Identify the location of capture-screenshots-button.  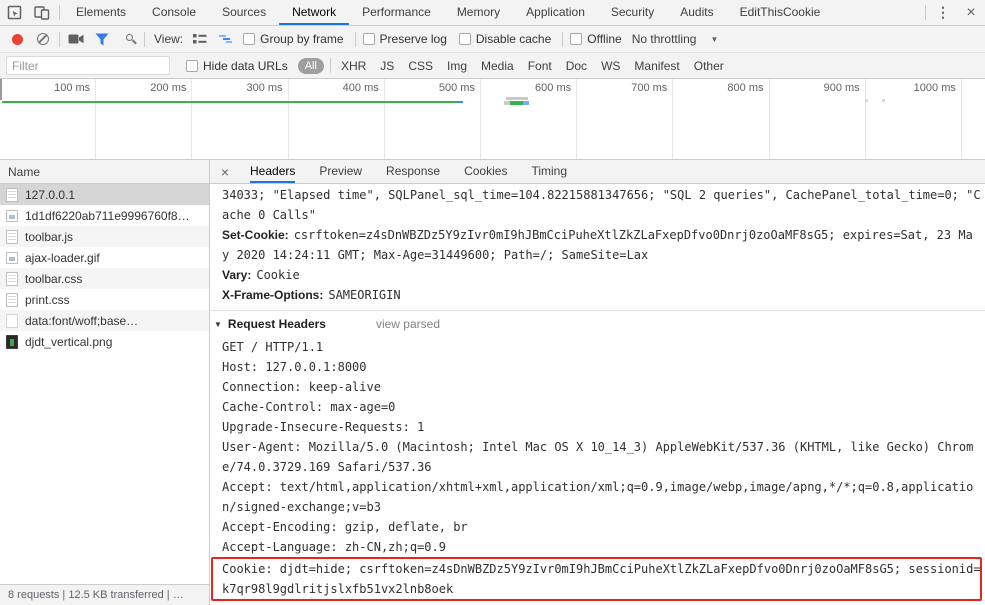
(76, 39).